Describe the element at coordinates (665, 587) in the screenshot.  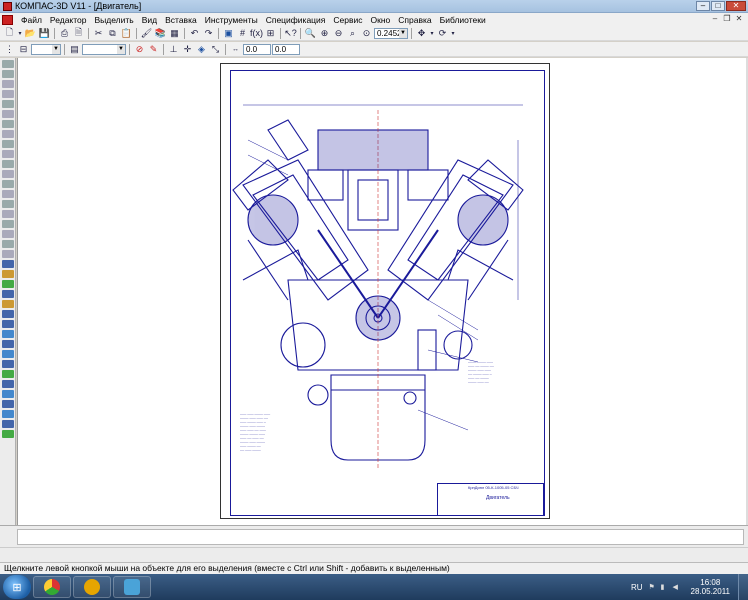
I see `network-icon: ▮` at that location.